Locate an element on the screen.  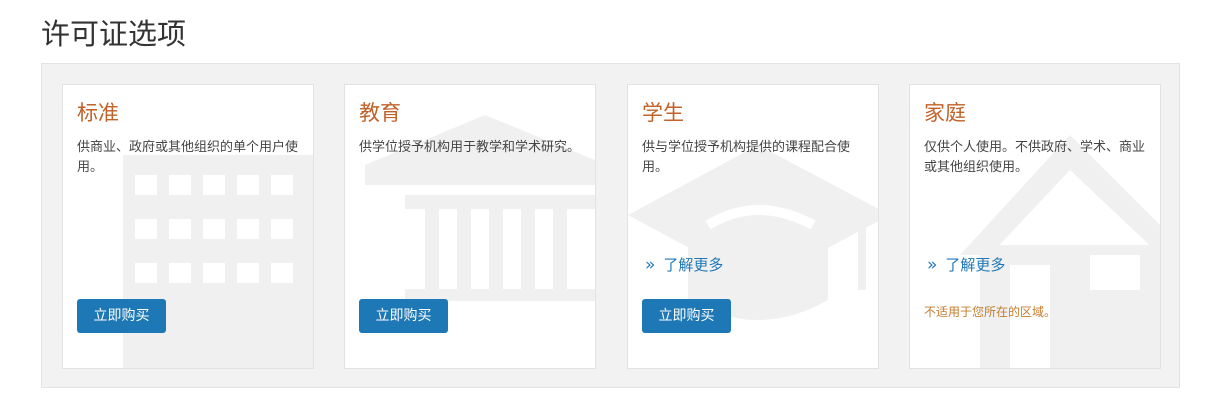
card-description: 供与学位授予机构提供的课程配合使用。 is located at coordinates (746, 157).